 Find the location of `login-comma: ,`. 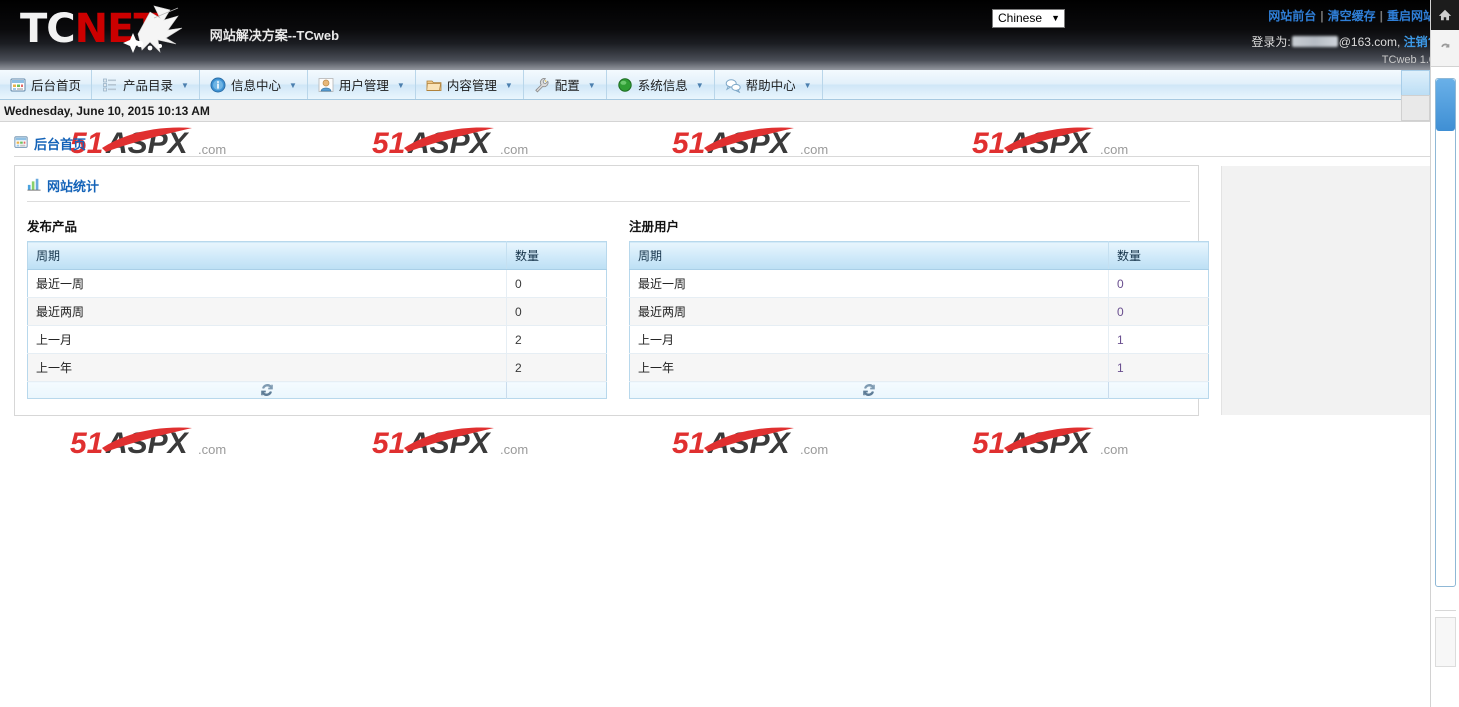

login-comma: , is located at coordinates (1398, 42).